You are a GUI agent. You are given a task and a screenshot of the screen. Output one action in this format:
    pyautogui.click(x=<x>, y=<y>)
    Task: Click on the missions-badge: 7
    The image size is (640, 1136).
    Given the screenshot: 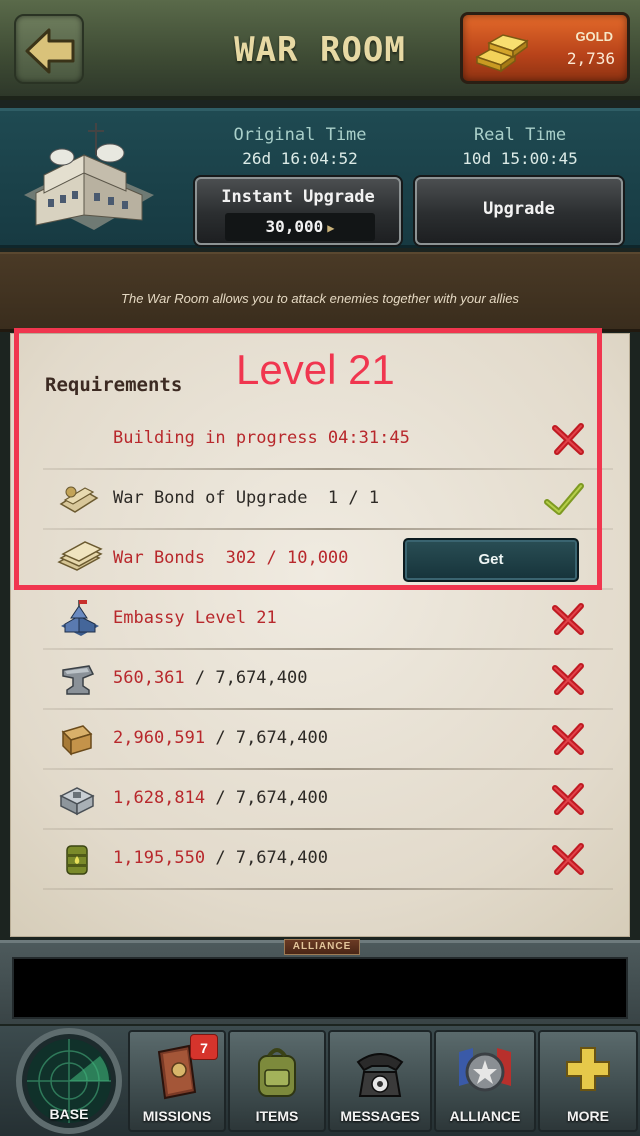 What is the action you would take?
    pyautogui.click(x=204, y=1047)
    